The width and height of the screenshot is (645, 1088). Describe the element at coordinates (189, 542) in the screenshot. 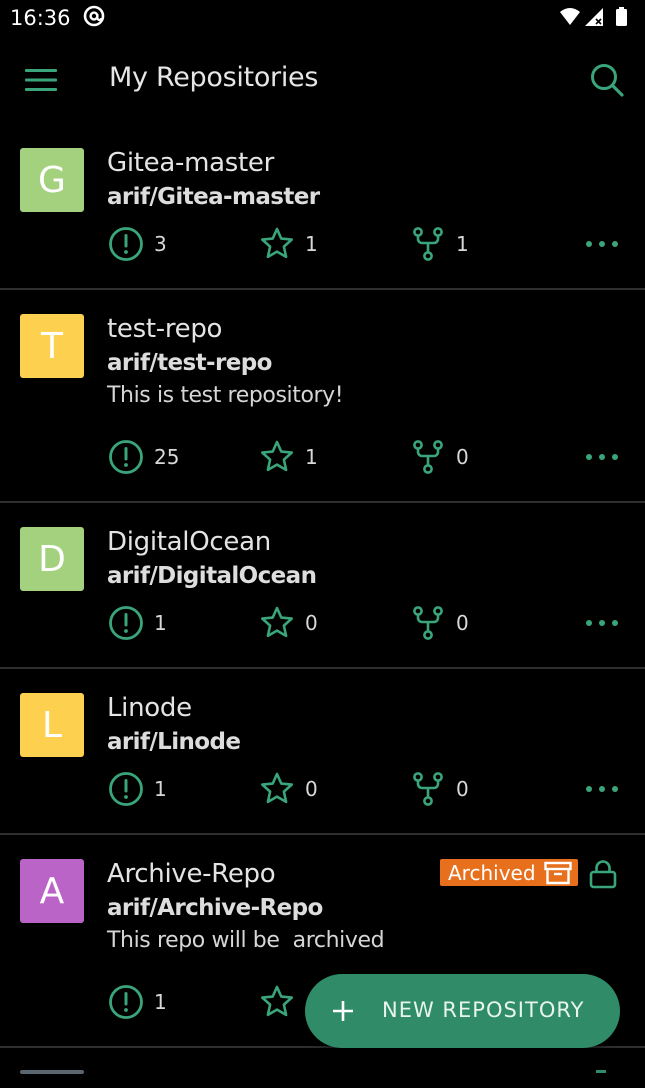

I see `repo-name: DigitalOcean` at that location.